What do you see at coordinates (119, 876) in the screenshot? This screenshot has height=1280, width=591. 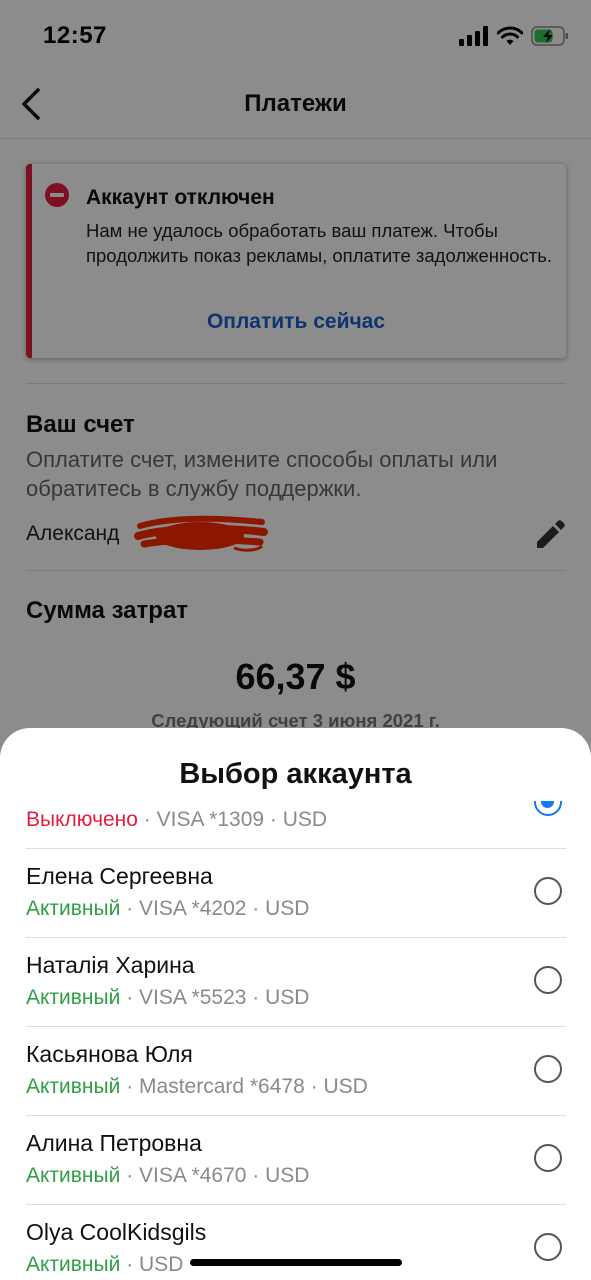 I see `account-name: Елена Сергеевна` at bounding box center [119, 876].